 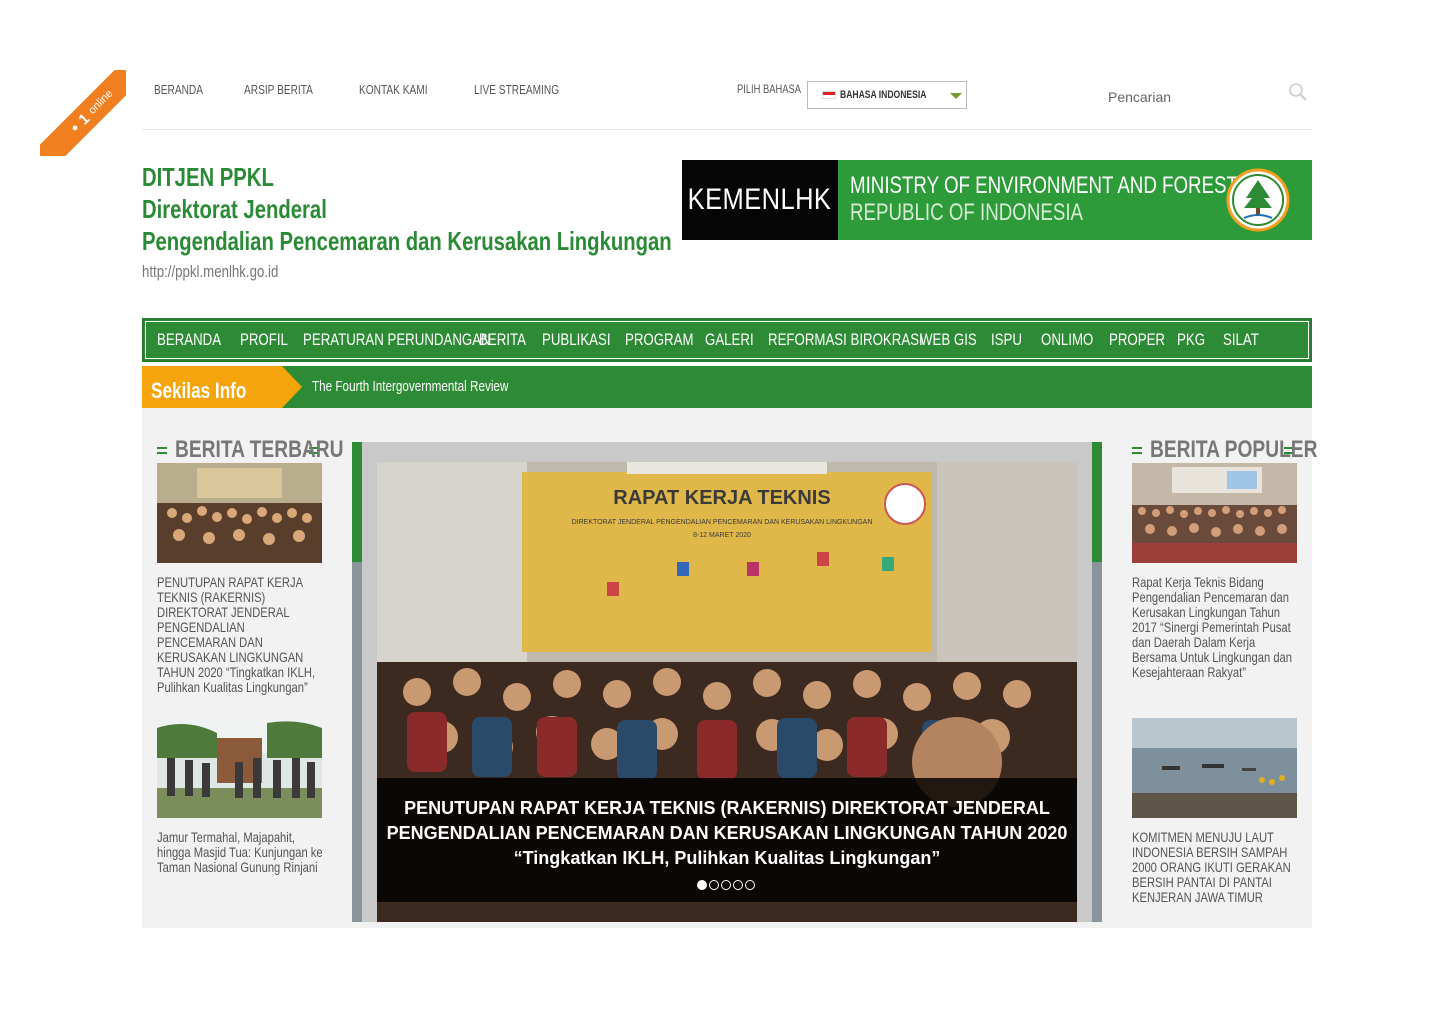 I want to click on users-icon: ●, so click(x=75, y=128).